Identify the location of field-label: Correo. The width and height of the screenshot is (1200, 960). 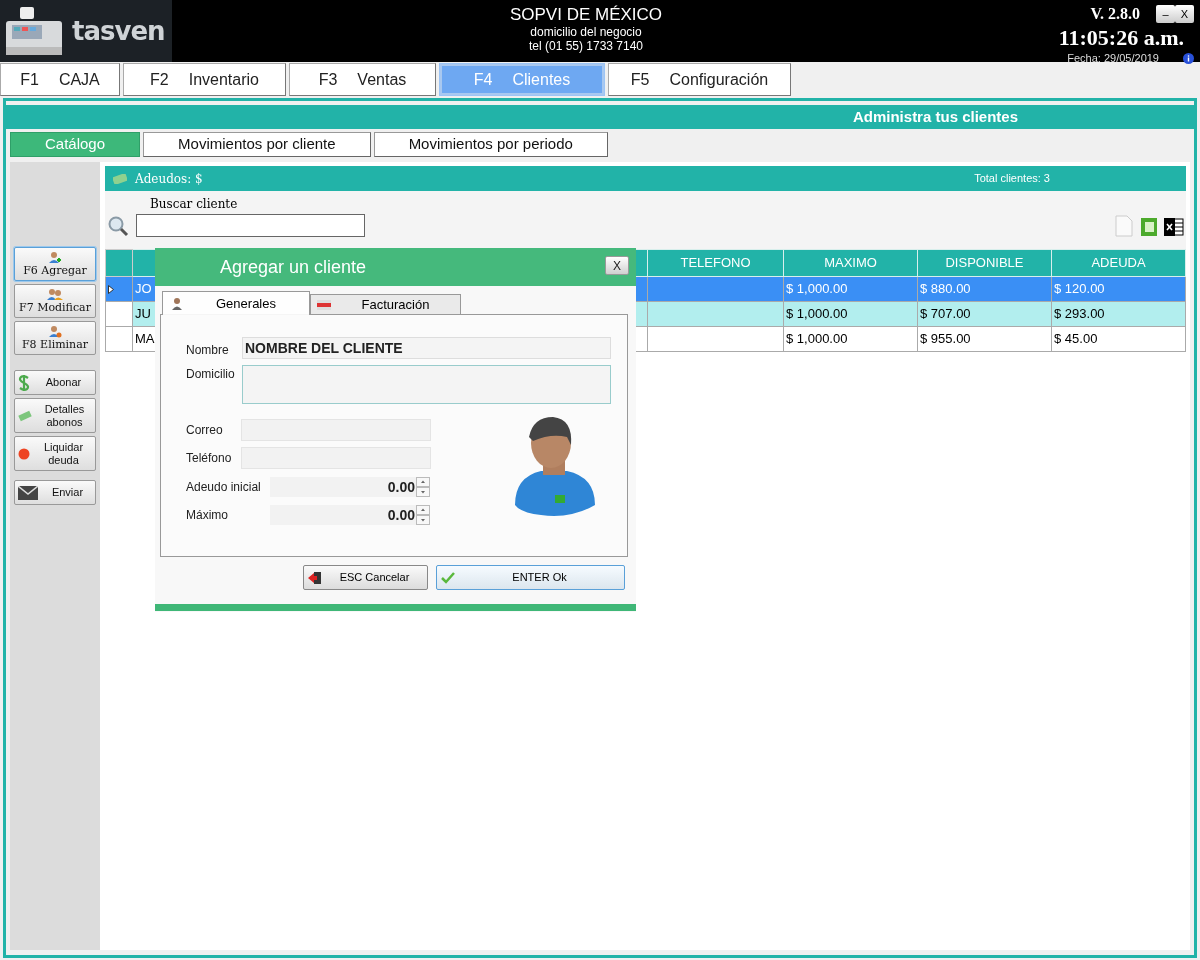
(205, 430).